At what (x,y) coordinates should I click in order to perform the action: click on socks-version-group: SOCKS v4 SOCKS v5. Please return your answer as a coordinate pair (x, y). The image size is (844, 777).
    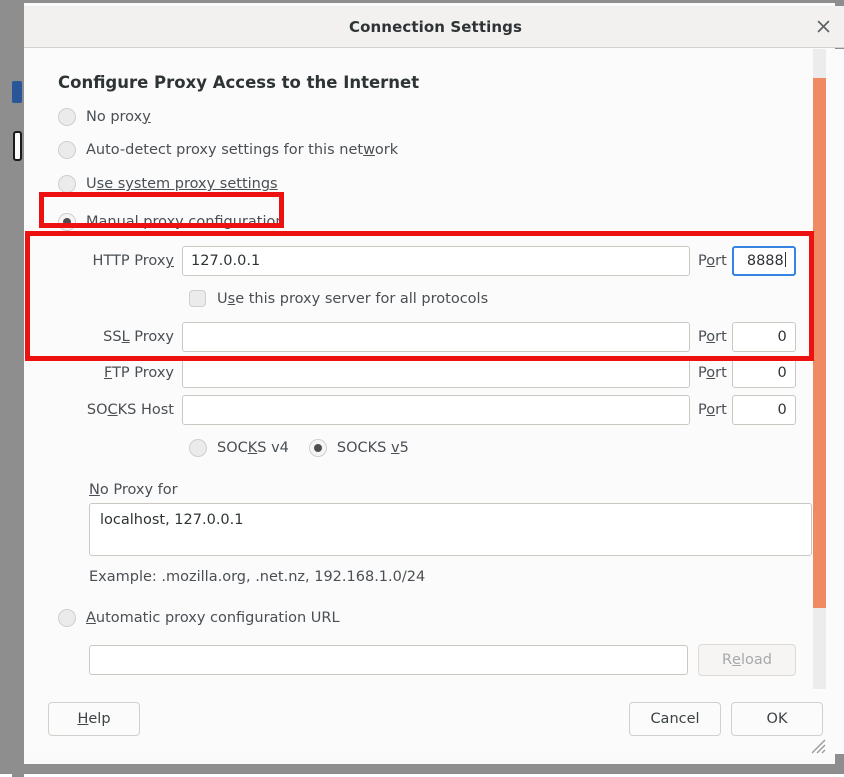
    Looking at the image, I should click on (492, 447).